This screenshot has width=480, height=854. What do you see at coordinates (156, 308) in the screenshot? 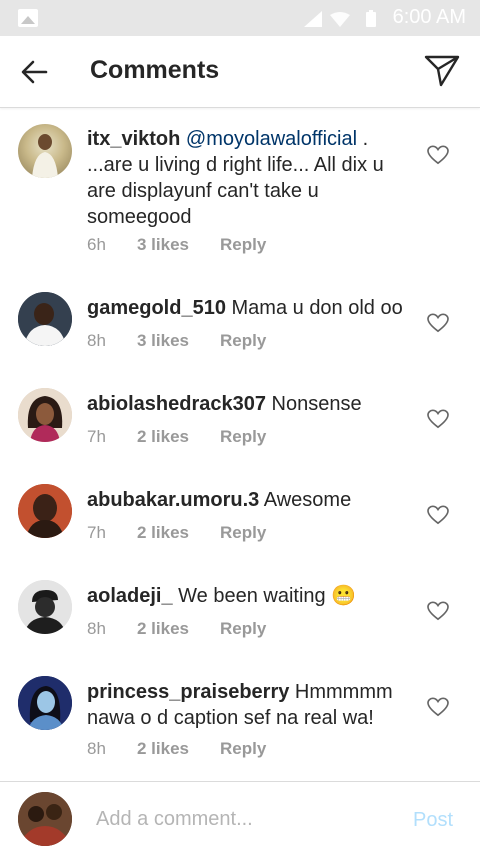
I see `comment-username: gamegold_510` at bounding box center [156, 308].